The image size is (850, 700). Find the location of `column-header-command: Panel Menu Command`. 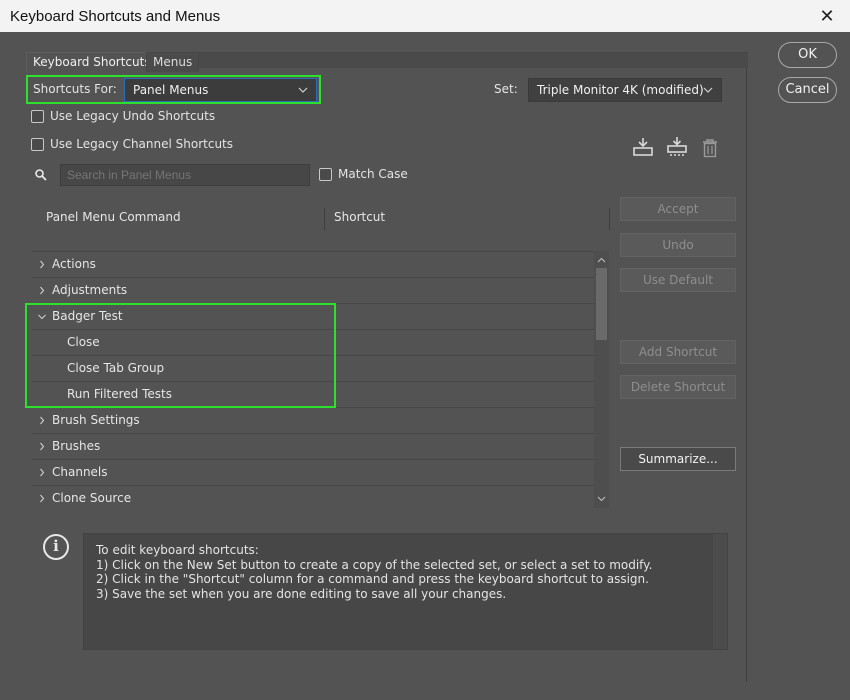

column-header-command: Panel Menu Command is located at coordinates (113, 217).